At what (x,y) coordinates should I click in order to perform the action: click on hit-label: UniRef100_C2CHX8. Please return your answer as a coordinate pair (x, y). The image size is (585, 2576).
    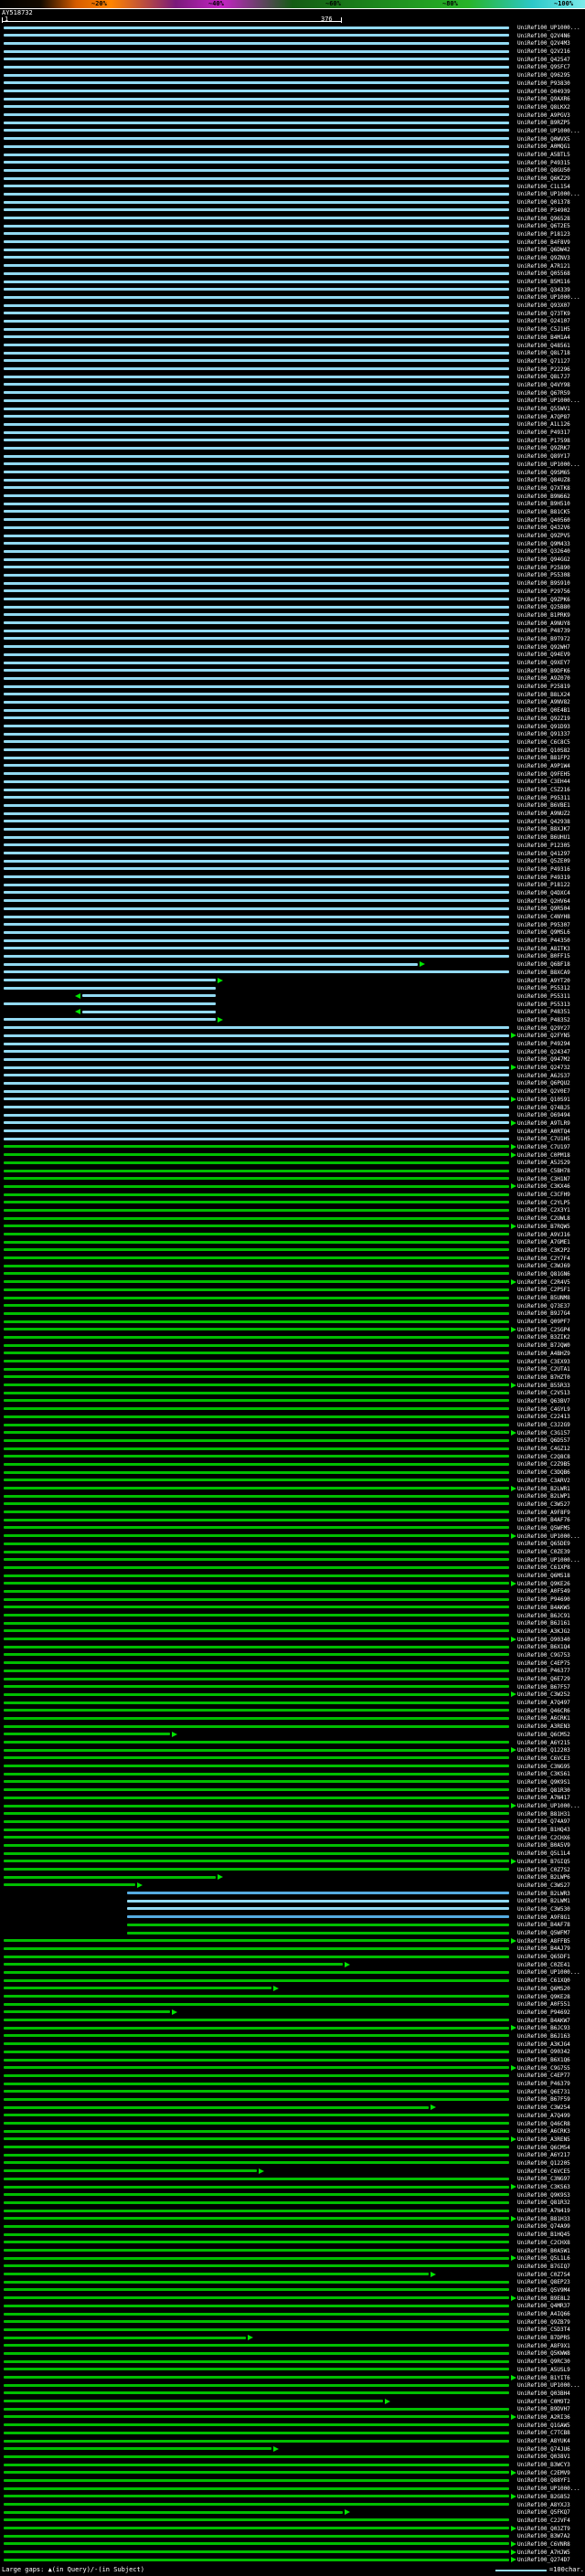
    Looking at the image, I should click on (543, 2243).